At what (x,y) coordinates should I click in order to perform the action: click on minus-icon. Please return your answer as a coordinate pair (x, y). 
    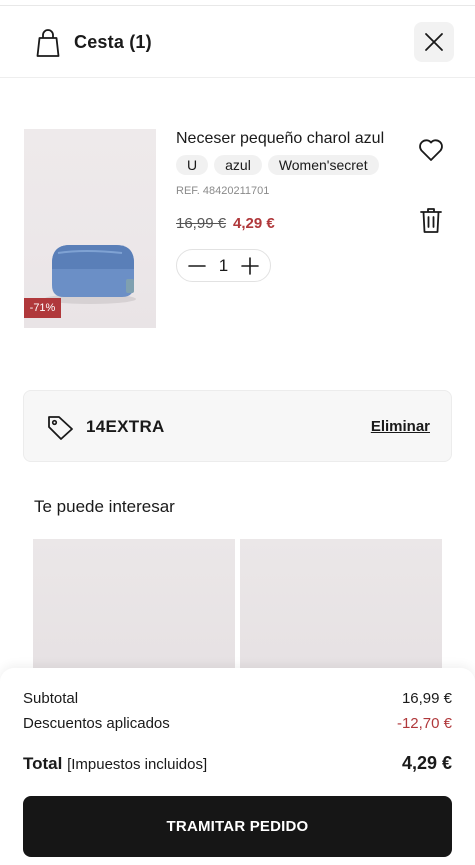
    Looking at the image, I should click on (197, 265).